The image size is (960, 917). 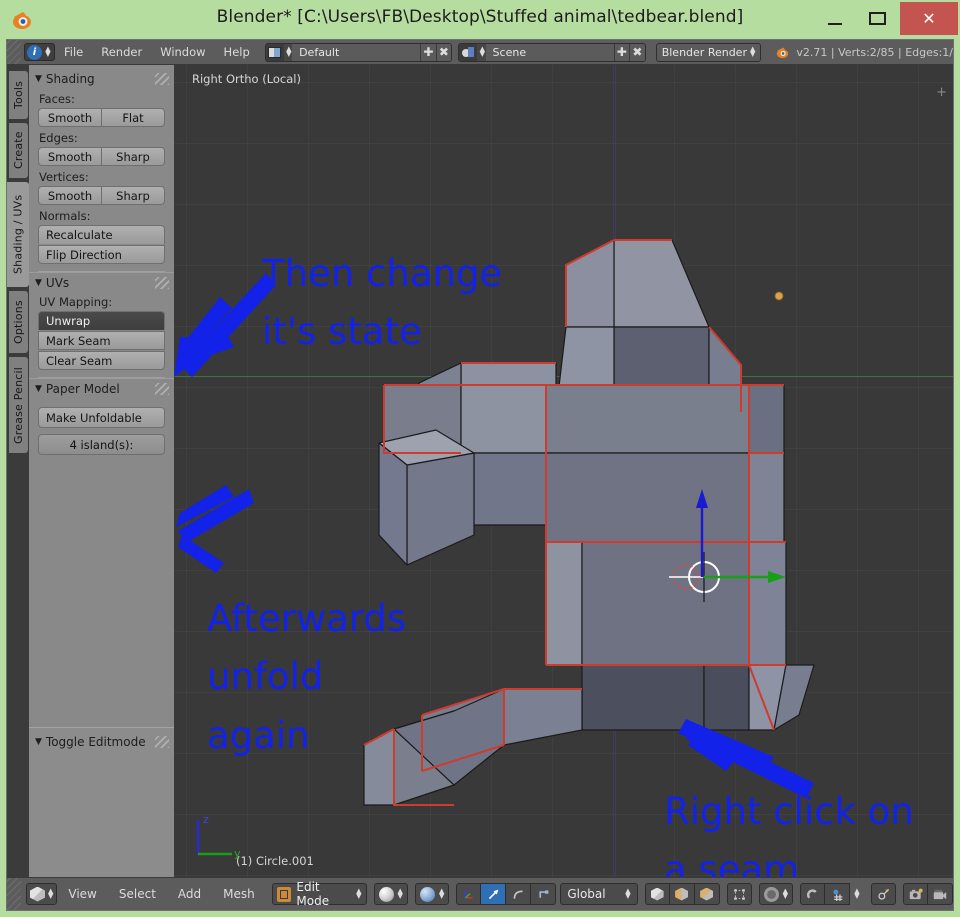 I want to click on render-preview-icon, so click(x=915, y=894).